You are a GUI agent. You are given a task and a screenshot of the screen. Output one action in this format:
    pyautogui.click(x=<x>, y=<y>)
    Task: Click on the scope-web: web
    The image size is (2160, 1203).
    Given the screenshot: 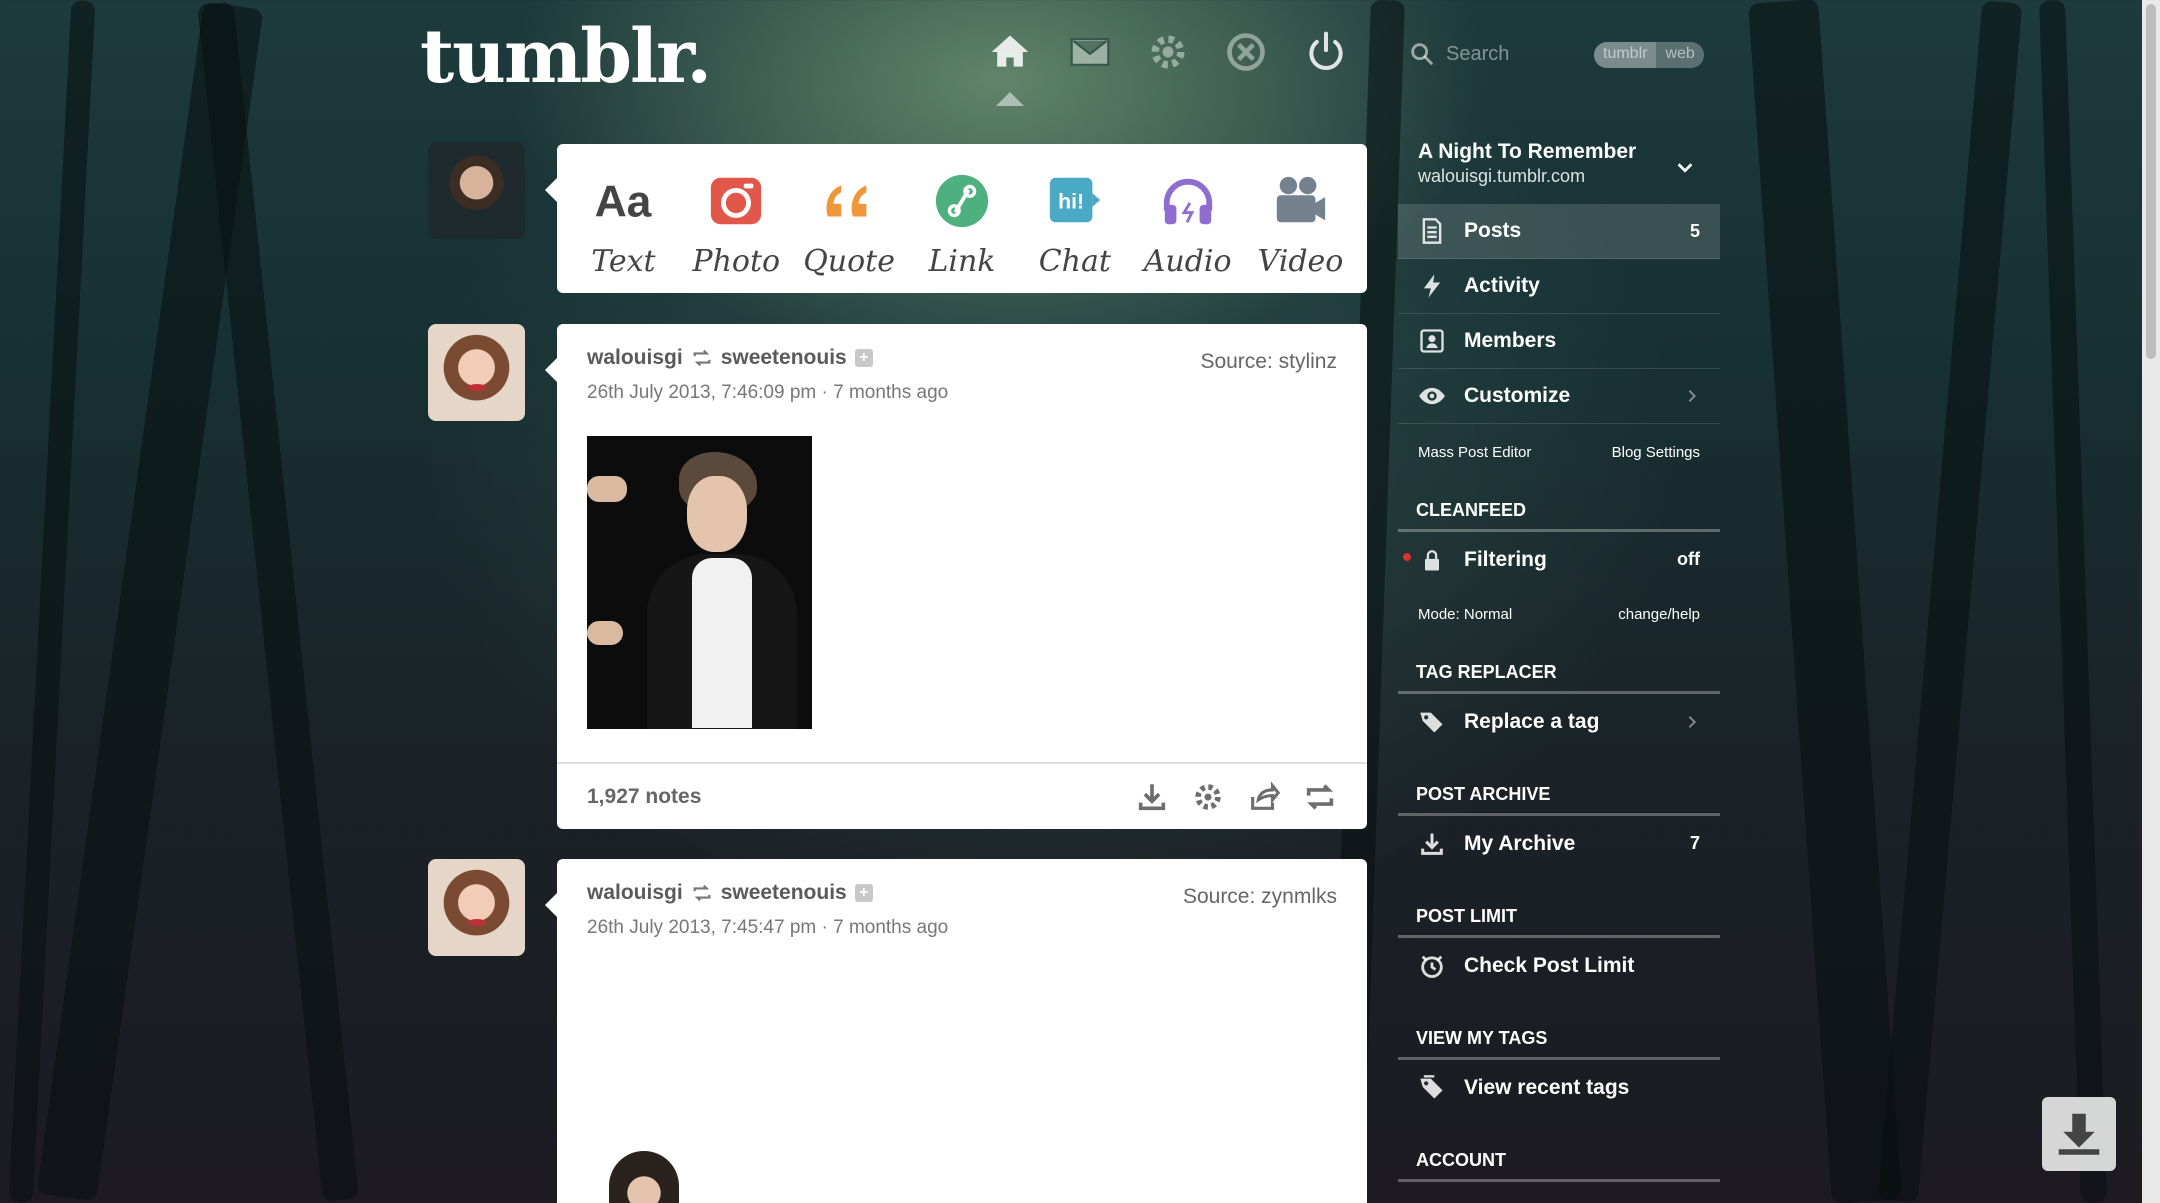 What is the action you would take?
    pyautogui.click(x=1679, y=55)
    